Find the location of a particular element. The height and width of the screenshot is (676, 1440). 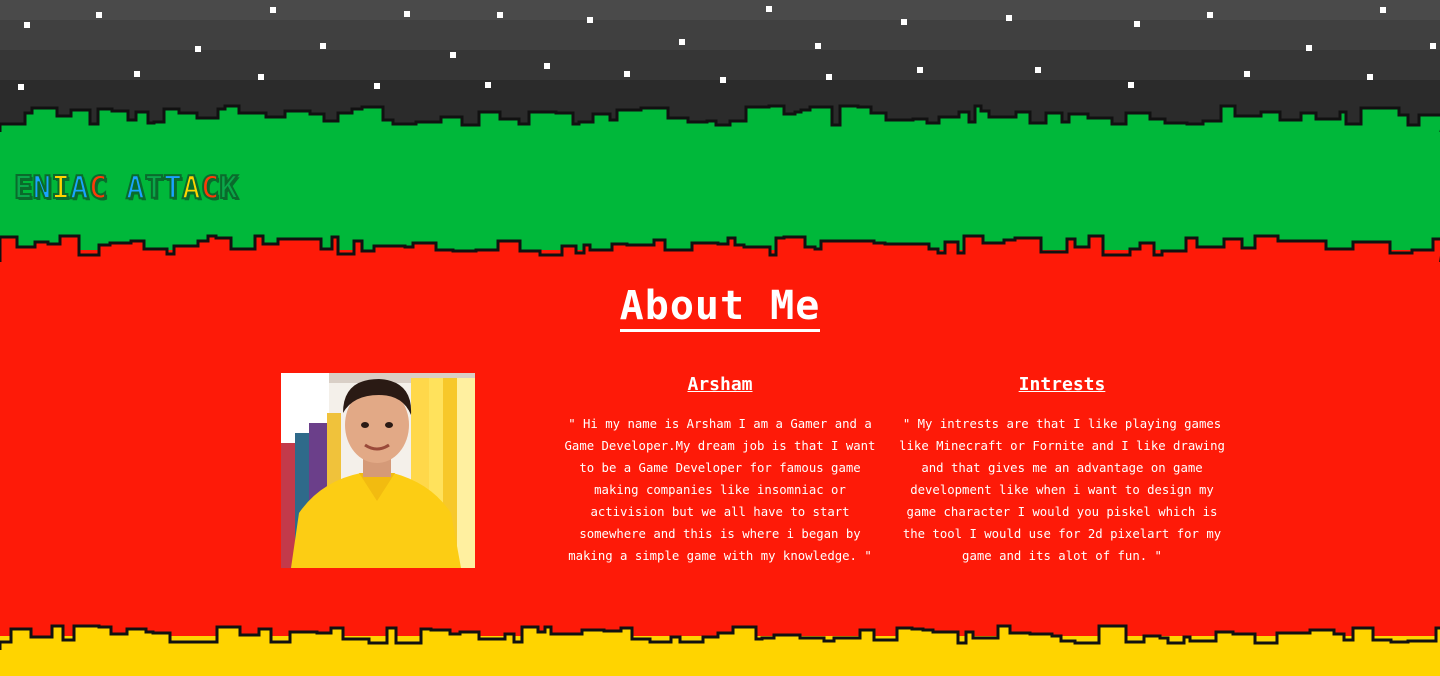

name-heading: Arsham is located at coordinates (720, 384).